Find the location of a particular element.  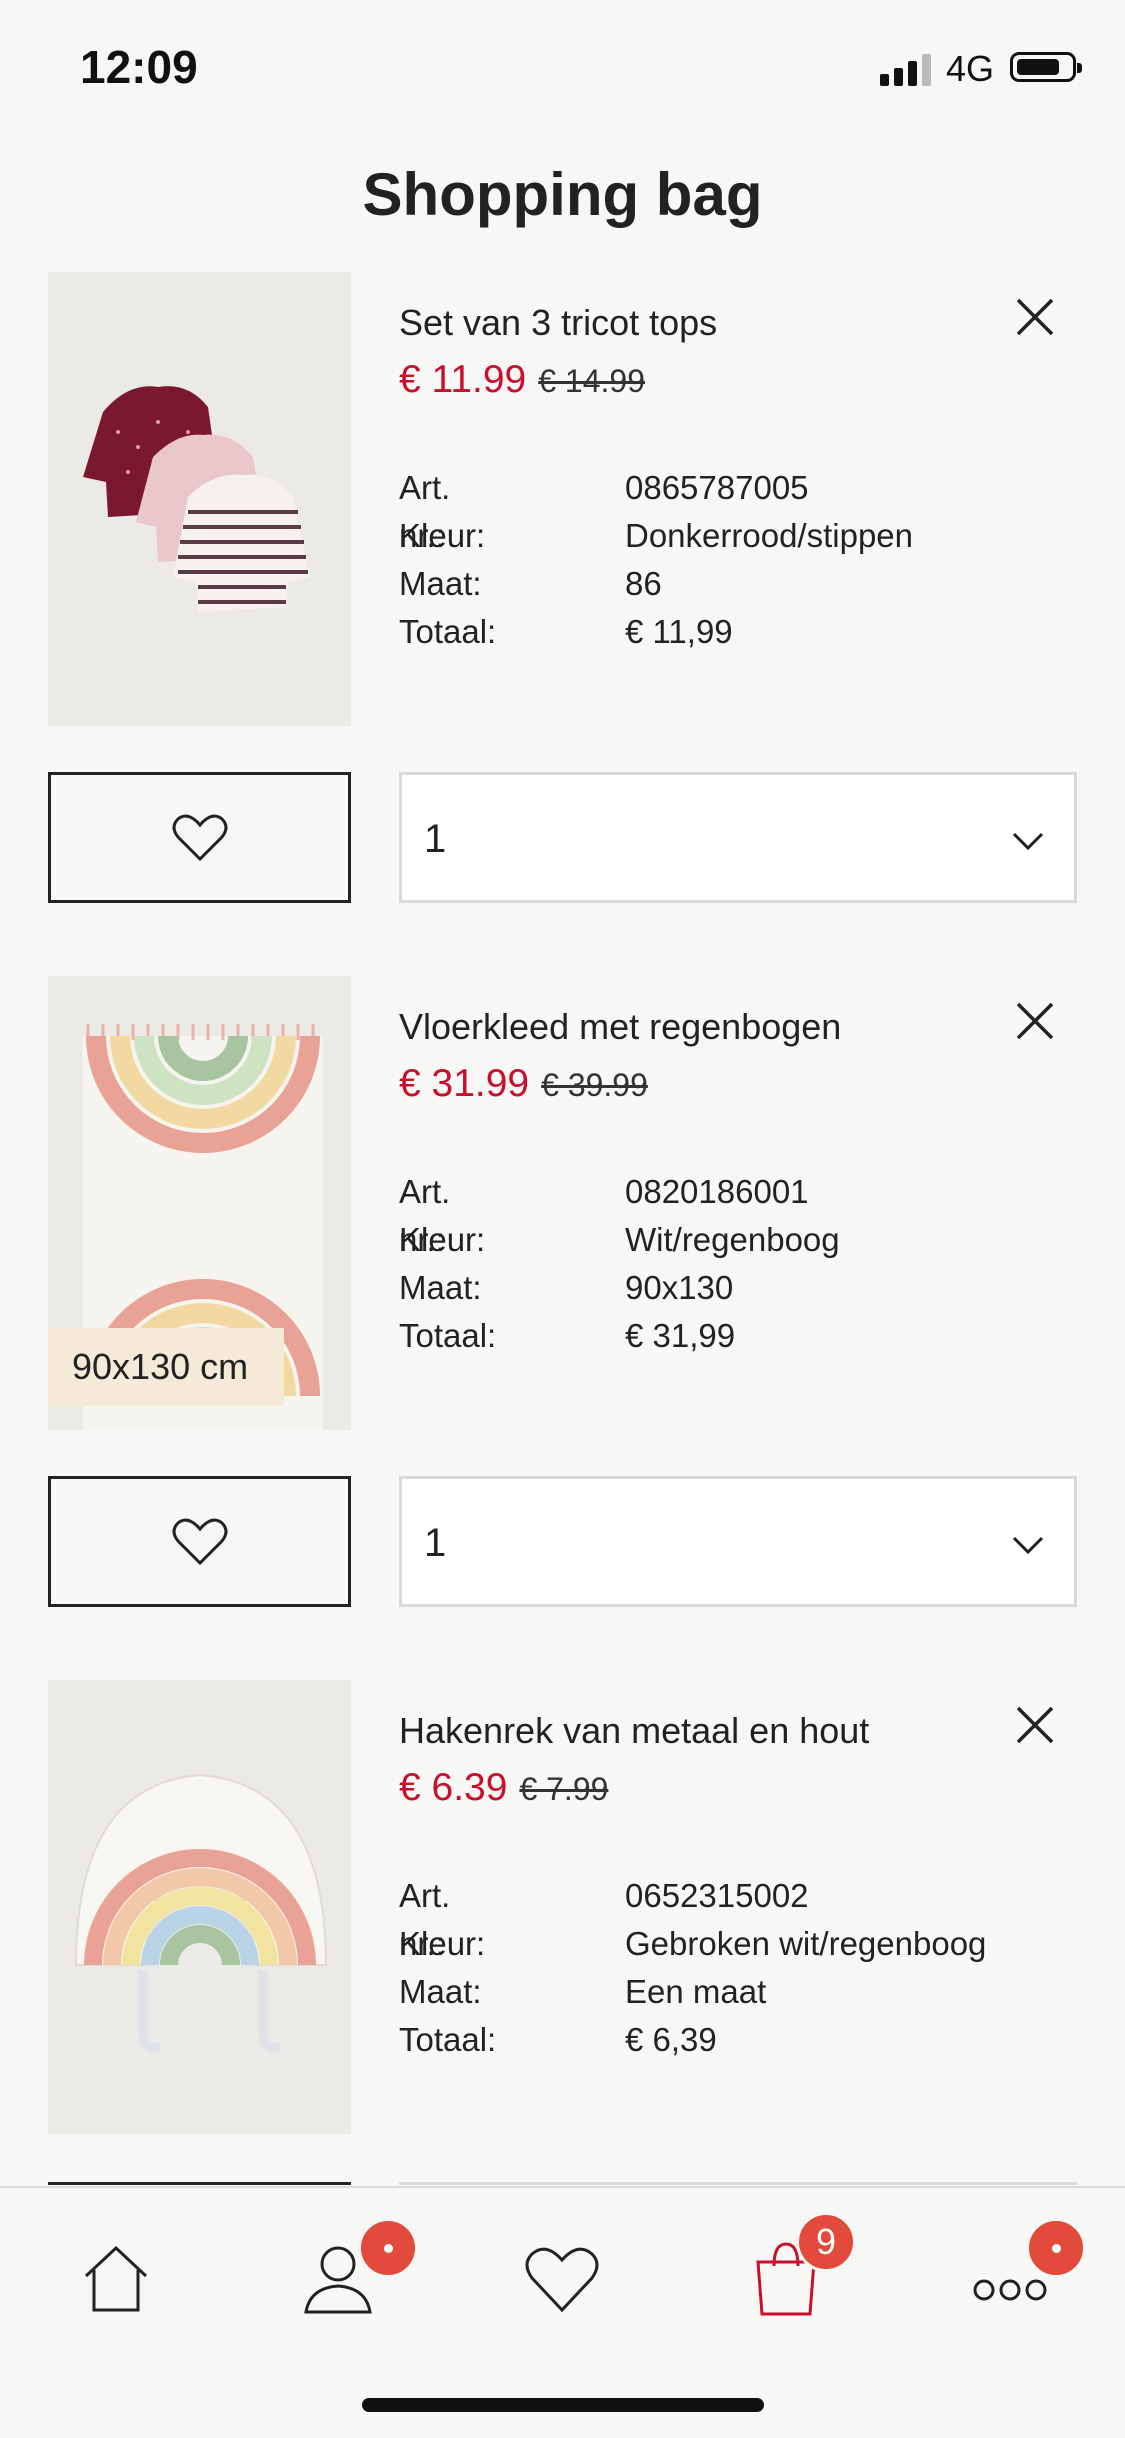

status-bar: 12:09 4G is located at coordinates (562, 70).